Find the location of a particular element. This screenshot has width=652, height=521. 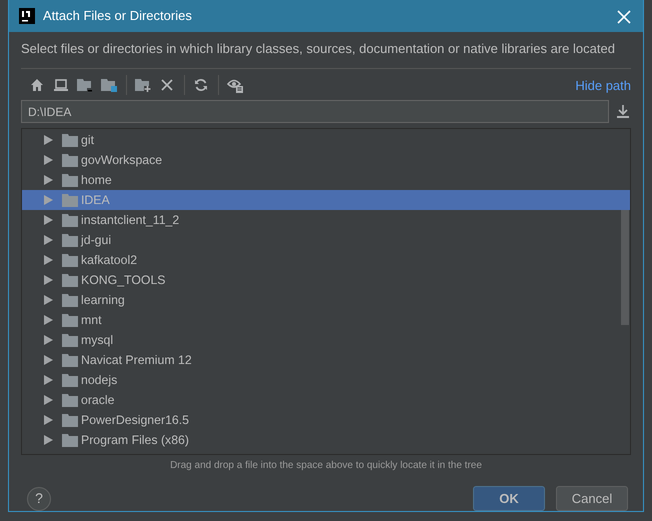

hide-path-link: Hide path is located at coordinates (603, 86).